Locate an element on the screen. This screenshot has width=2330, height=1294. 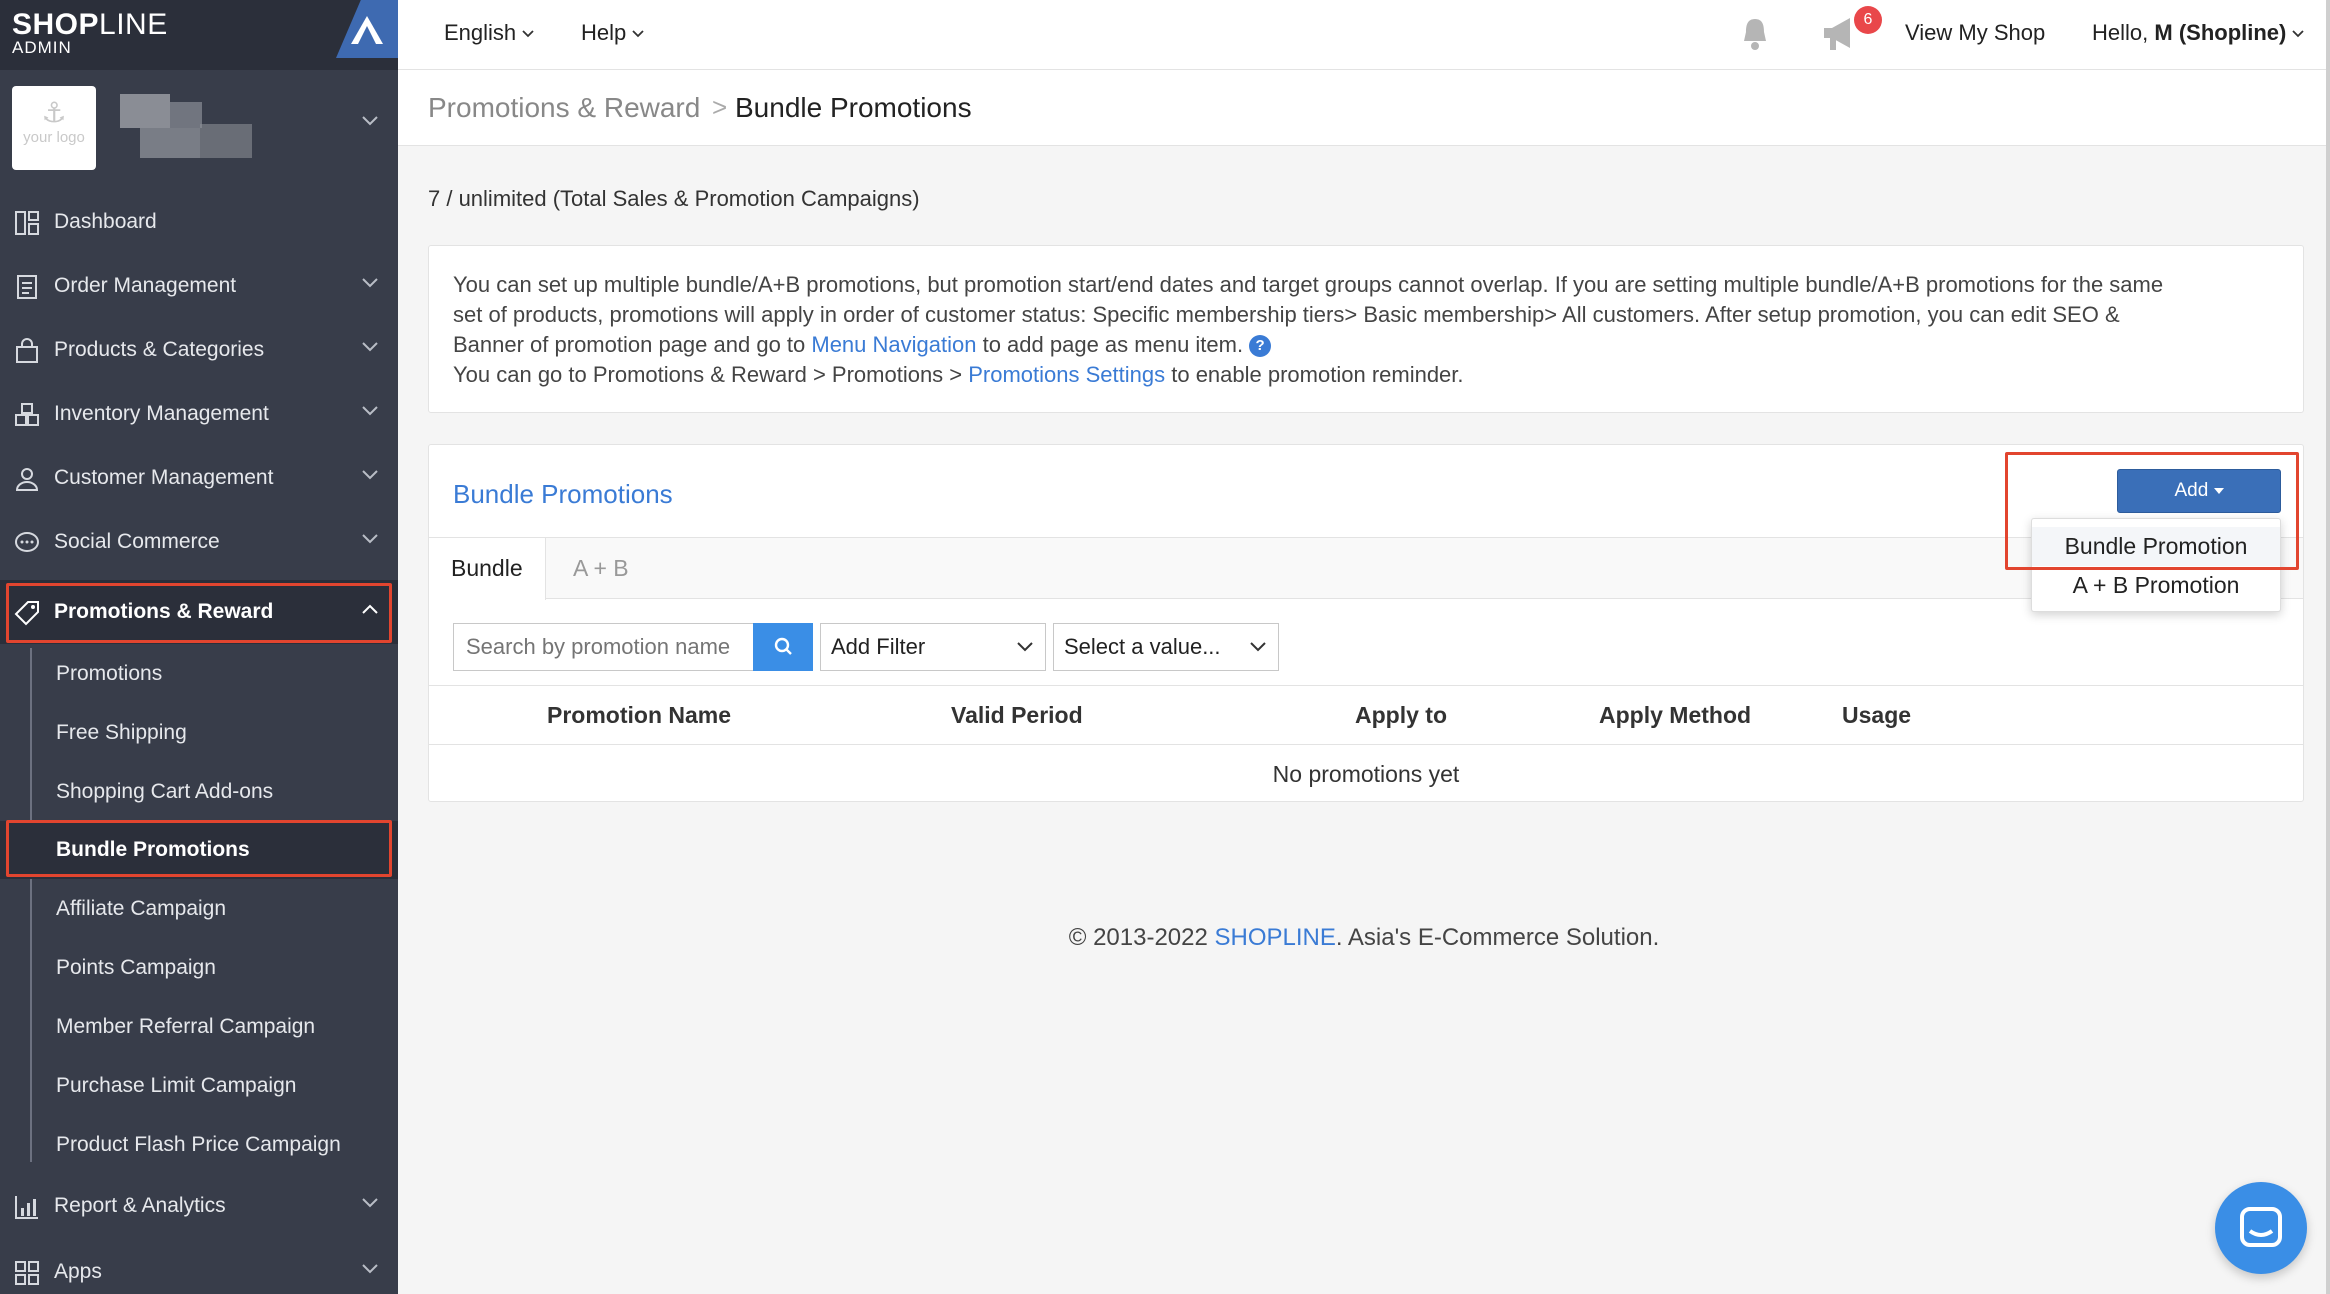
shopline-logo: SHOPLINE is located at coordinates (90, 25).